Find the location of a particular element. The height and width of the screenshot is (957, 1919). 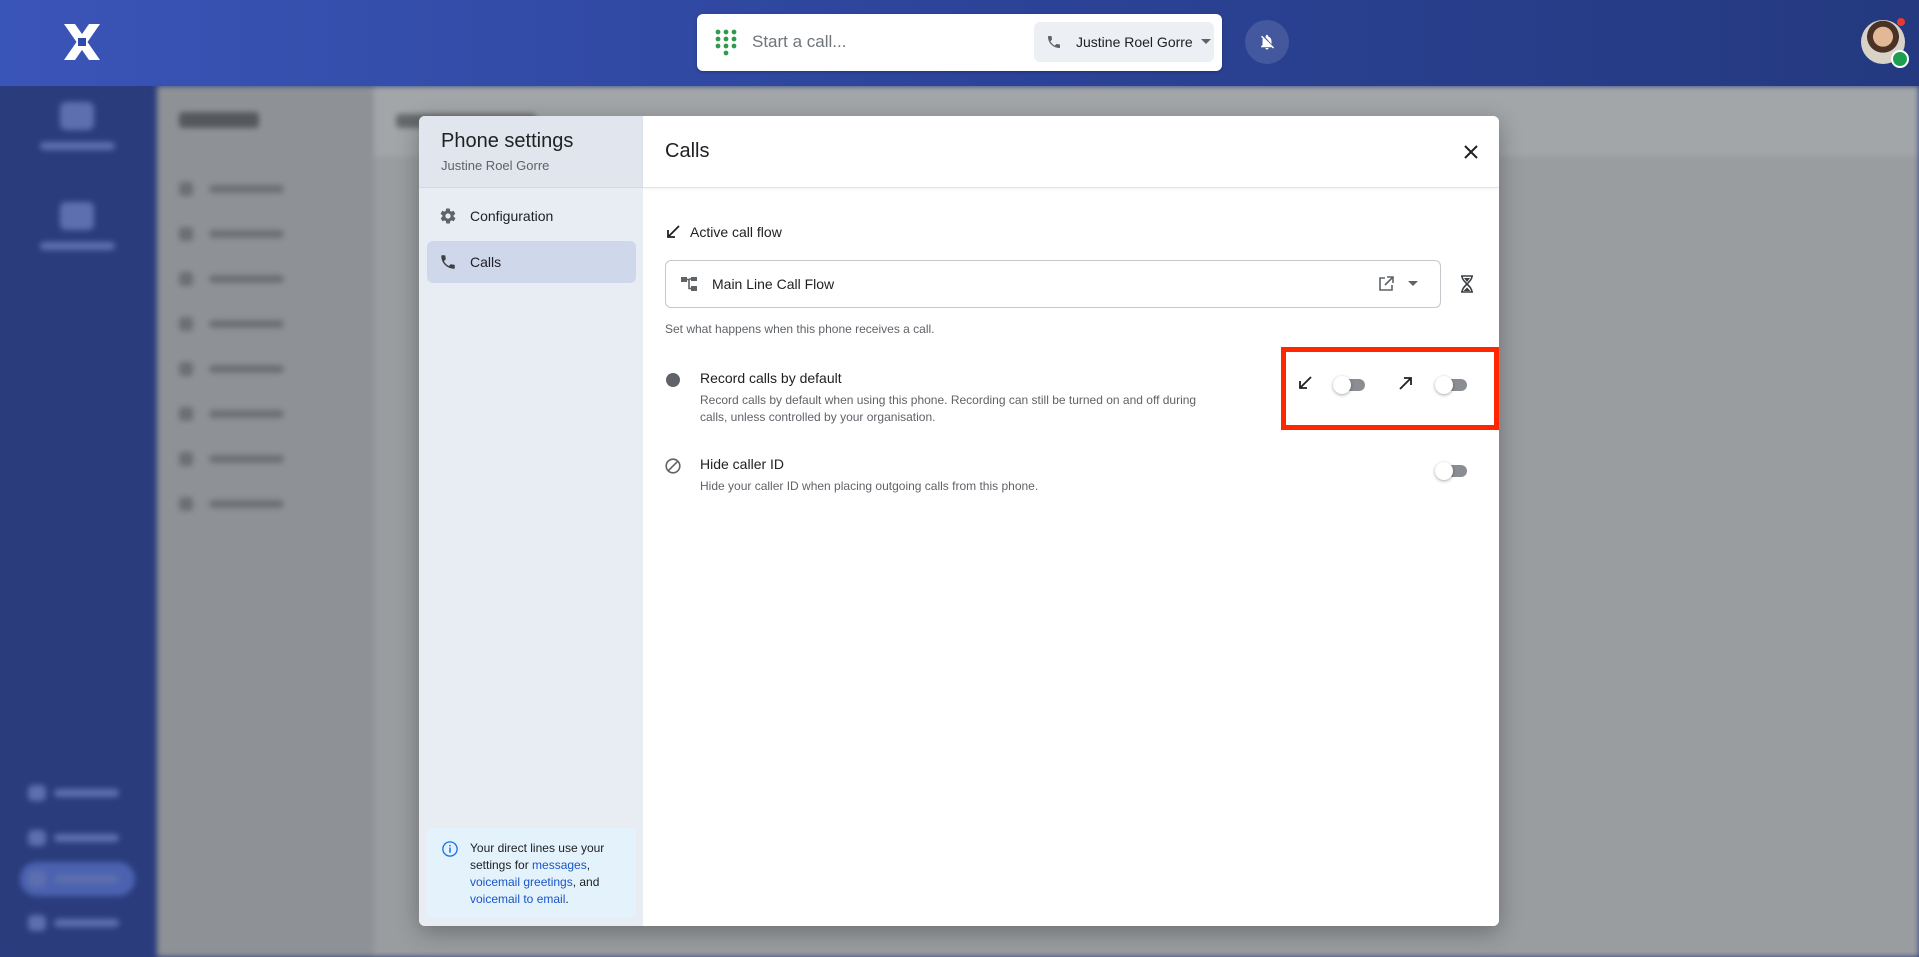

nav-item-label: Calls is located at coordinates (486, 262).